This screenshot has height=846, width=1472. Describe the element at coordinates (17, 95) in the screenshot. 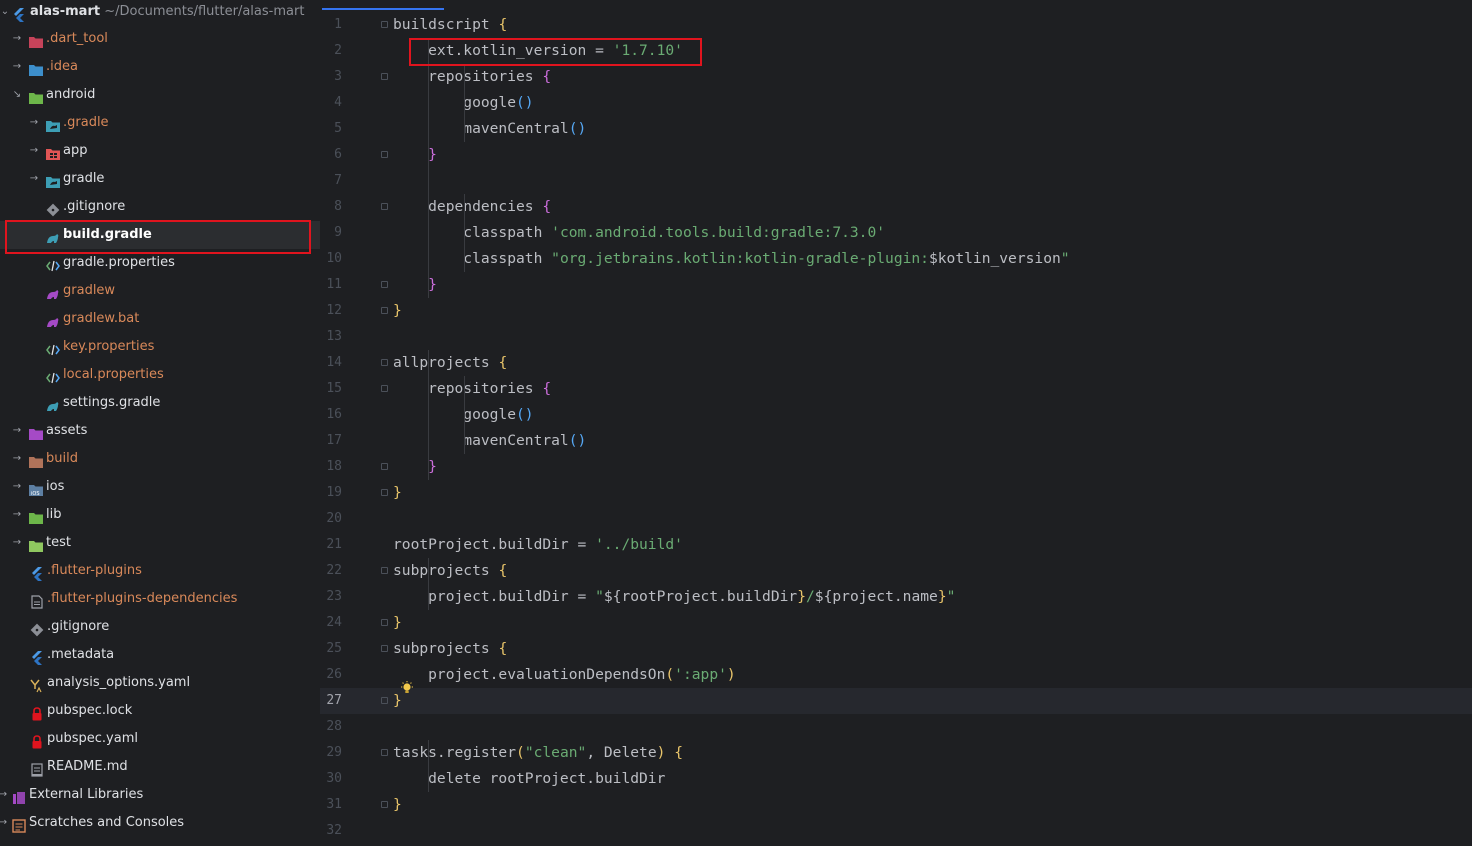

I see `chevron-down-icon: ↘` at that location.